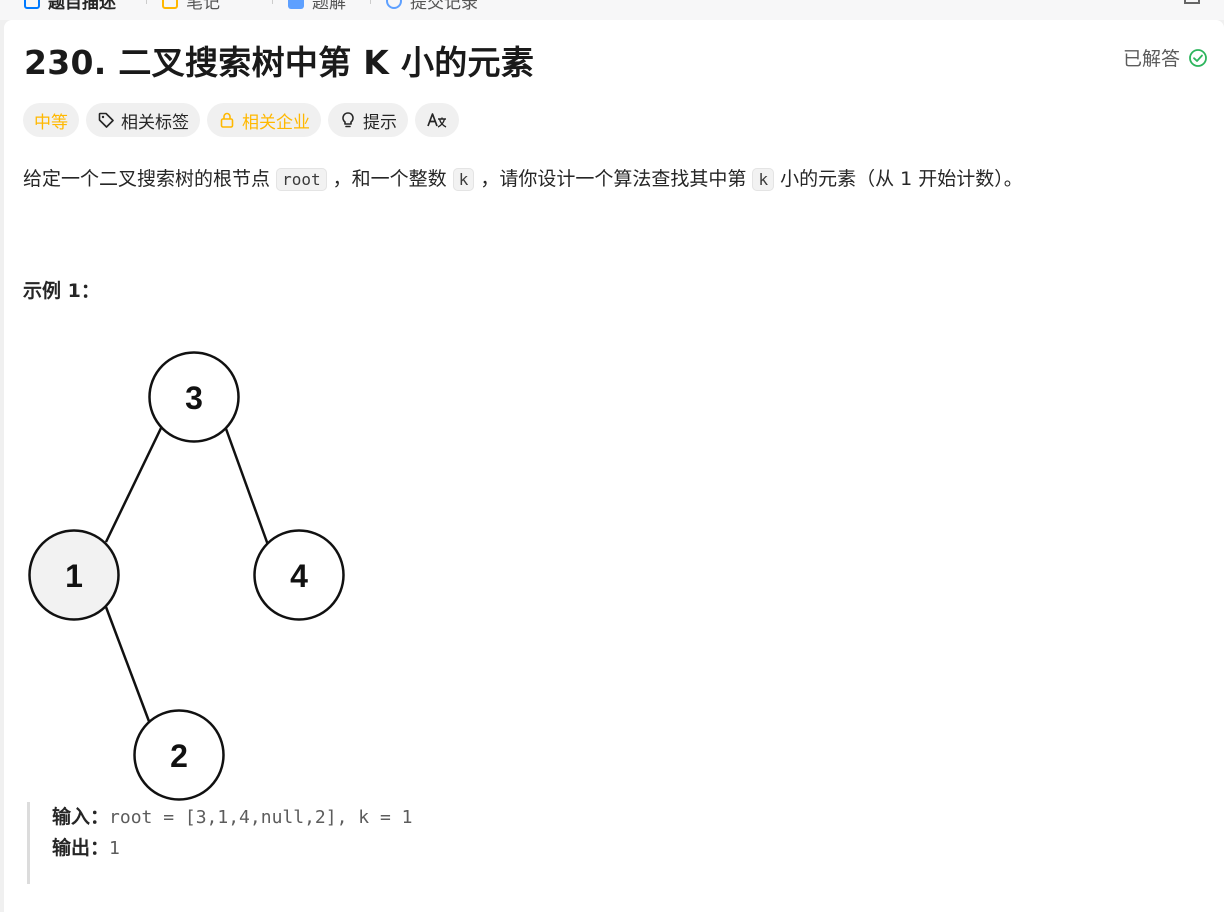 The width and height of the screenshot is (1224, 912). I want to click on input-label: 输入：, so click(81, 817).